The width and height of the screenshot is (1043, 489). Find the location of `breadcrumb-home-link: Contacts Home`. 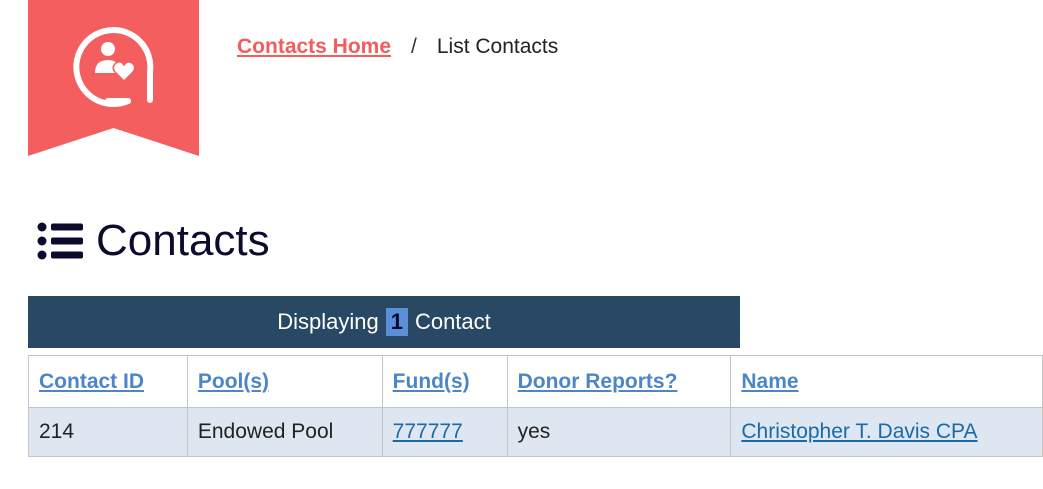

breadcrumb-home-link: Contacts Home is located at coordinates (314, 47).